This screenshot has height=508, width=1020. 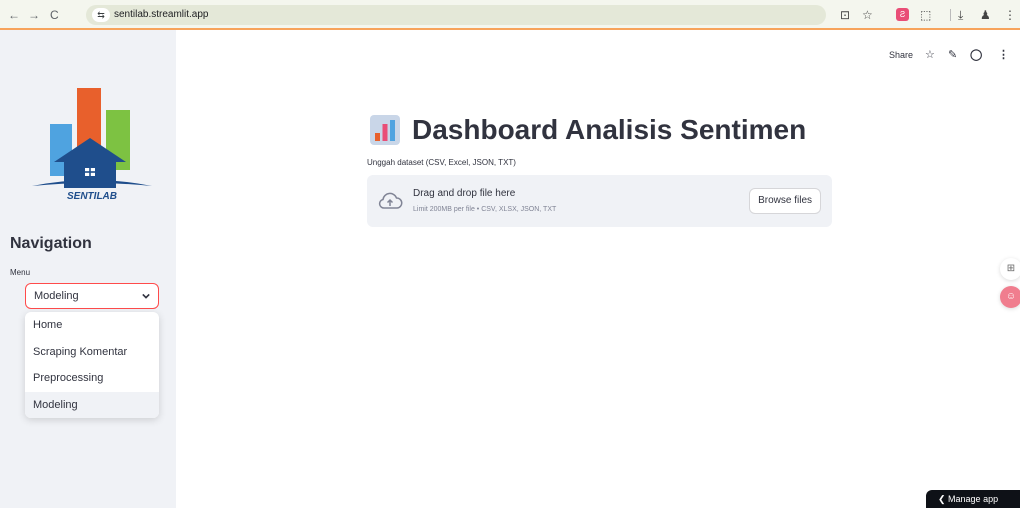 I want to click on more-menu-icon: ⋮, so click(x=1003, y=55).